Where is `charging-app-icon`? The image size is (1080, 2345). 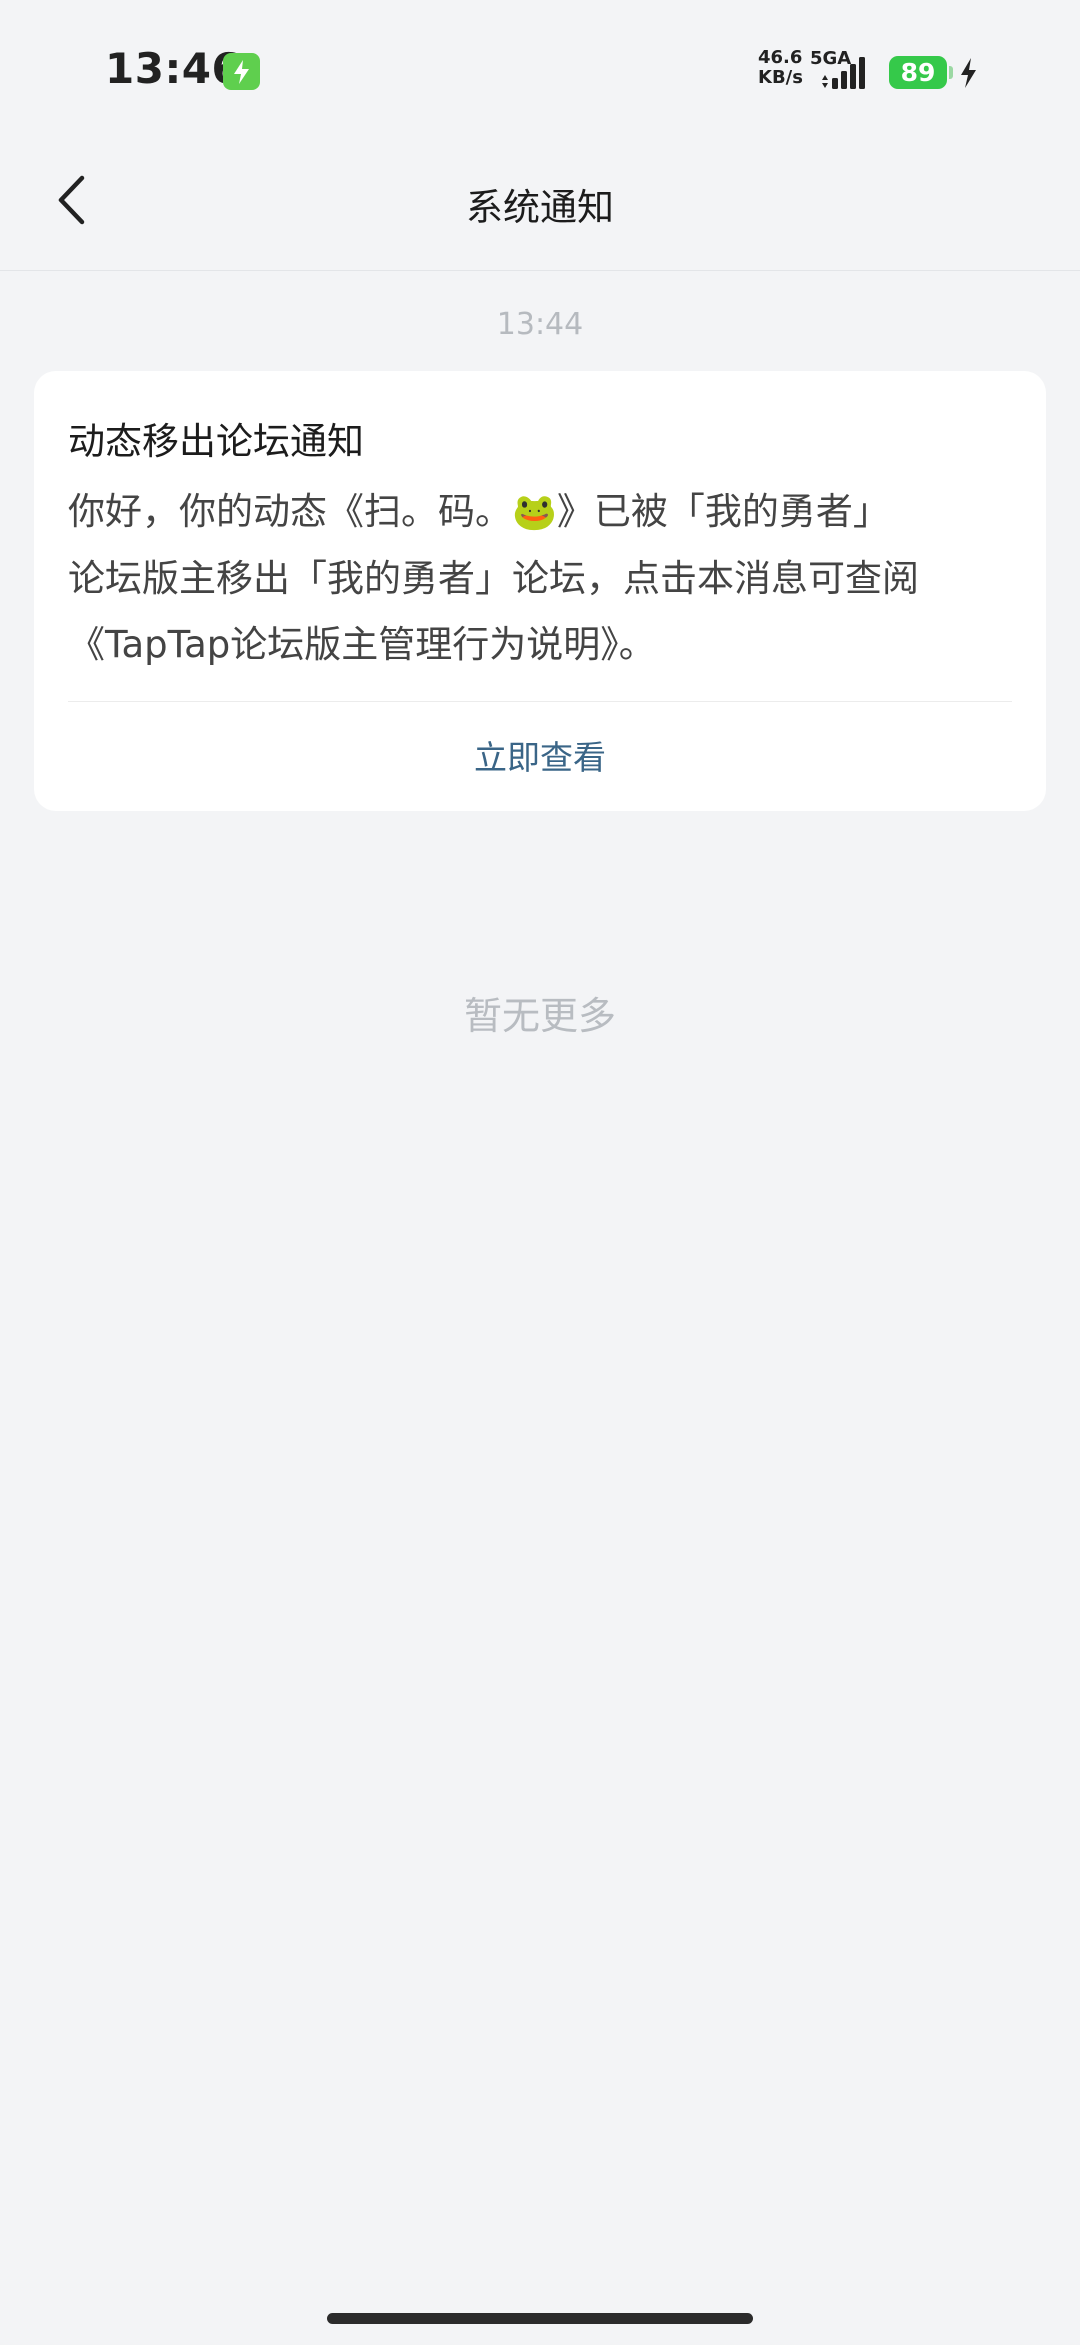
charging-app-icon is located at coordinates (241, 71).